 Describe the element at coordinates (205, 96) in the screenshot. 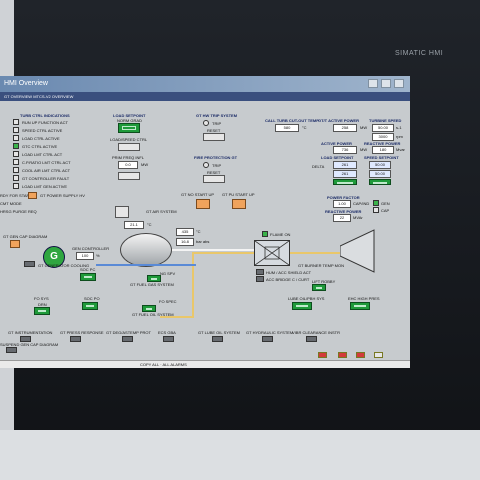

I see `menu-strip: GT OVERVIEW MTCS-V2 OVERVIEW` at that location.